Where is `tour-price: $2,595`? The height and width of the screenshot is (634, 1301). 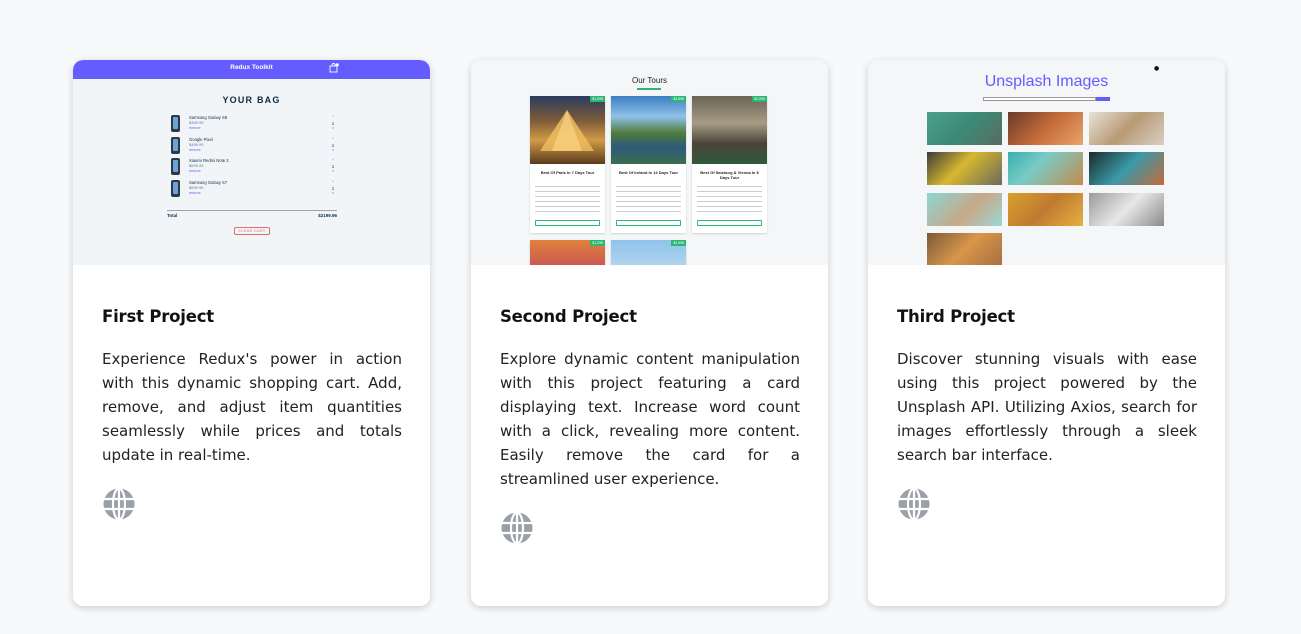
tour-price: $2,595 is located at coordinates (678, 243).